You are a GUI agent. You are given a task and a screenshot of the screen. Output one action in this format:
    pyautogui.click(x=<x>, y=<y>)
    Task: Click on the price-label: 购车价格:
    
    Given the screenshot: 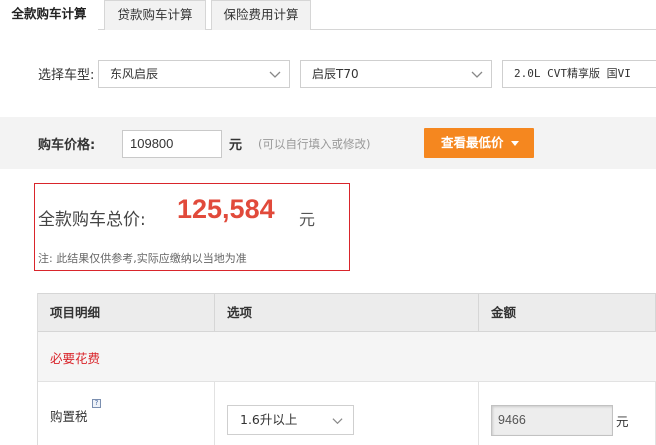 What is the action you would take?
    pyautogui.click(x=67, y=145)
    